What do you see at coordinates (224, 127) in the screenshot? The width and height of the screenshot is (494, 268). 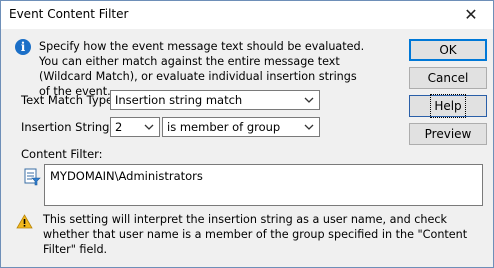 I see `insertion-operator-value: is member of group` at bounding box center [224, 127].